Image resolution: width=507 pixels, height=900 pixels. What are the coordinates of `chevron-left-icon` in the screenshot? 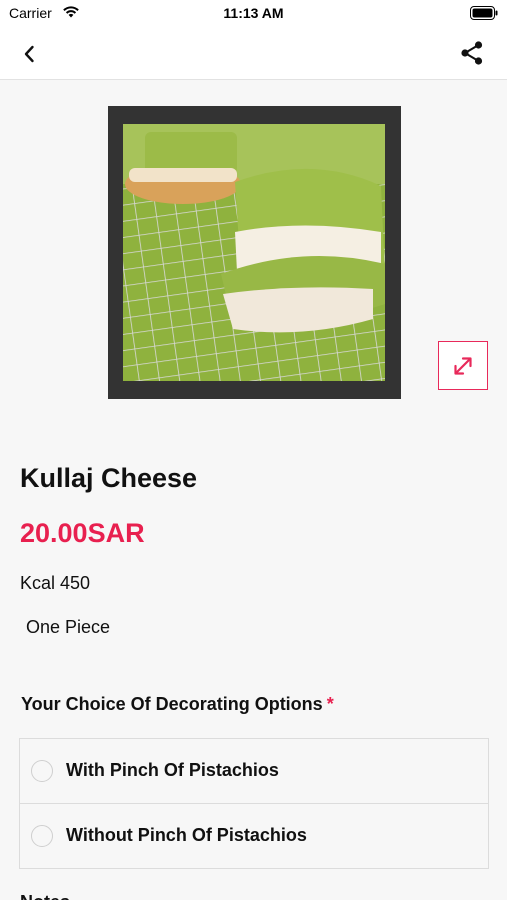 It's located at (29, 54).